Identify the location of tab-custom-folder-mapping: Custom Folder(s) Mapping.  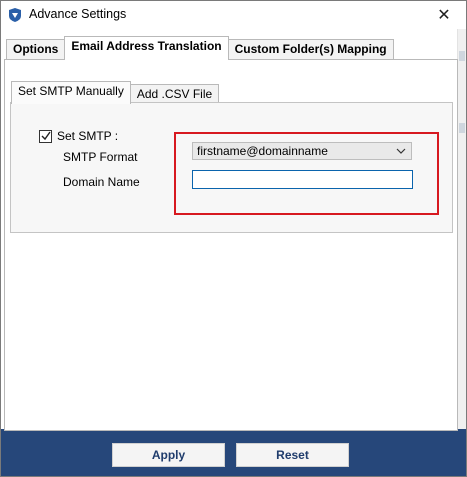
(310, 49).